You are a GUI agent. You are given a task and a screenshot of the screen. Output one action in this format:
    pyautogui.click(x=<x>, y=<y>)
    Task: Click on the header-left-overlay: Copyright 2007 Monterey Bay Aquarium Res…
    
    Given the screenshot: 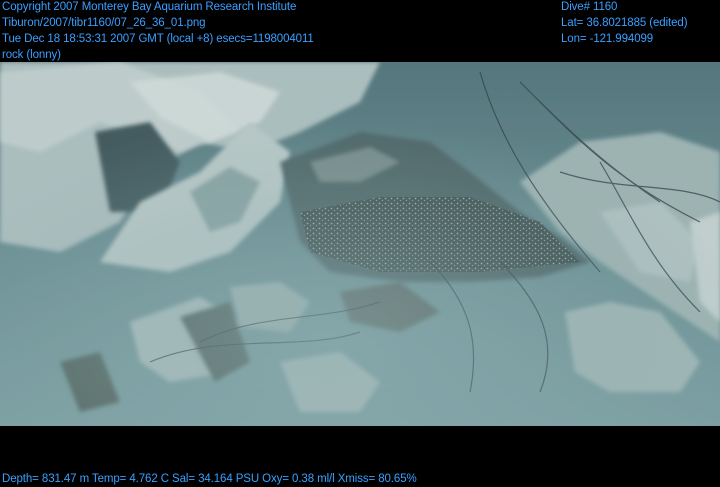 What is the action you would take?
    pyautogui.click(x=158, y=31)
    